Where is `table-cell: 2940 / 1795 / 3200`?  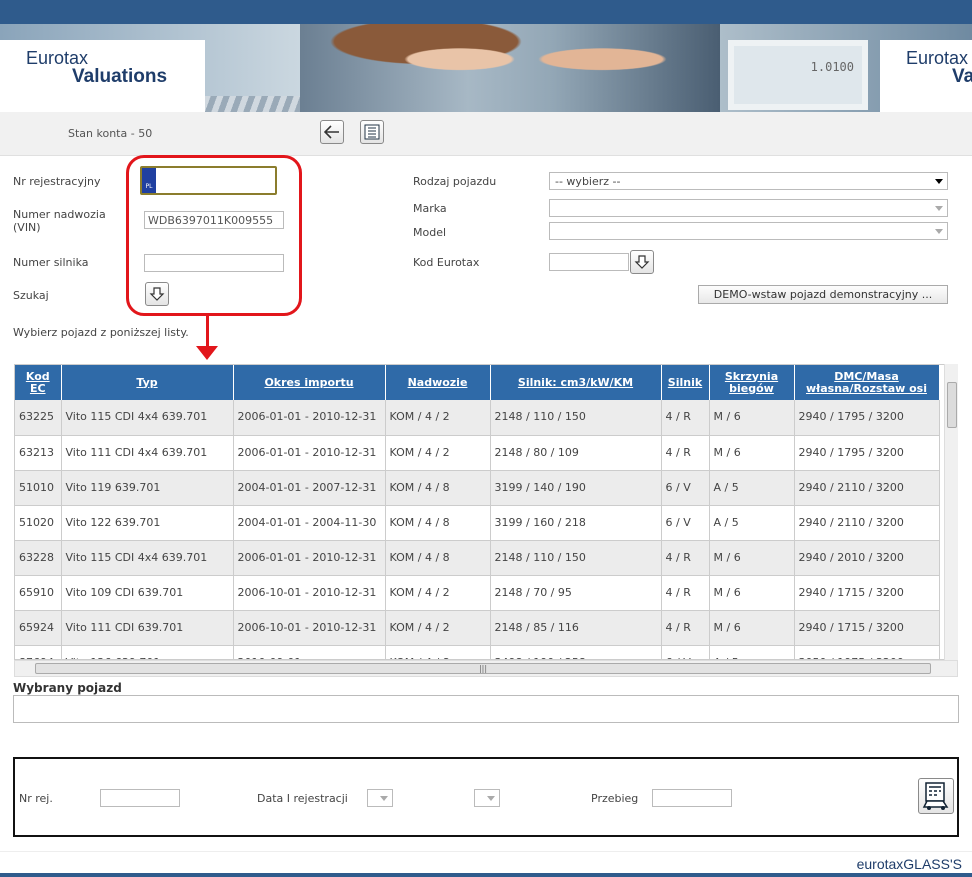
table-cell: 2940 / 1795 / 3200 is located at coordinates (867, 453).